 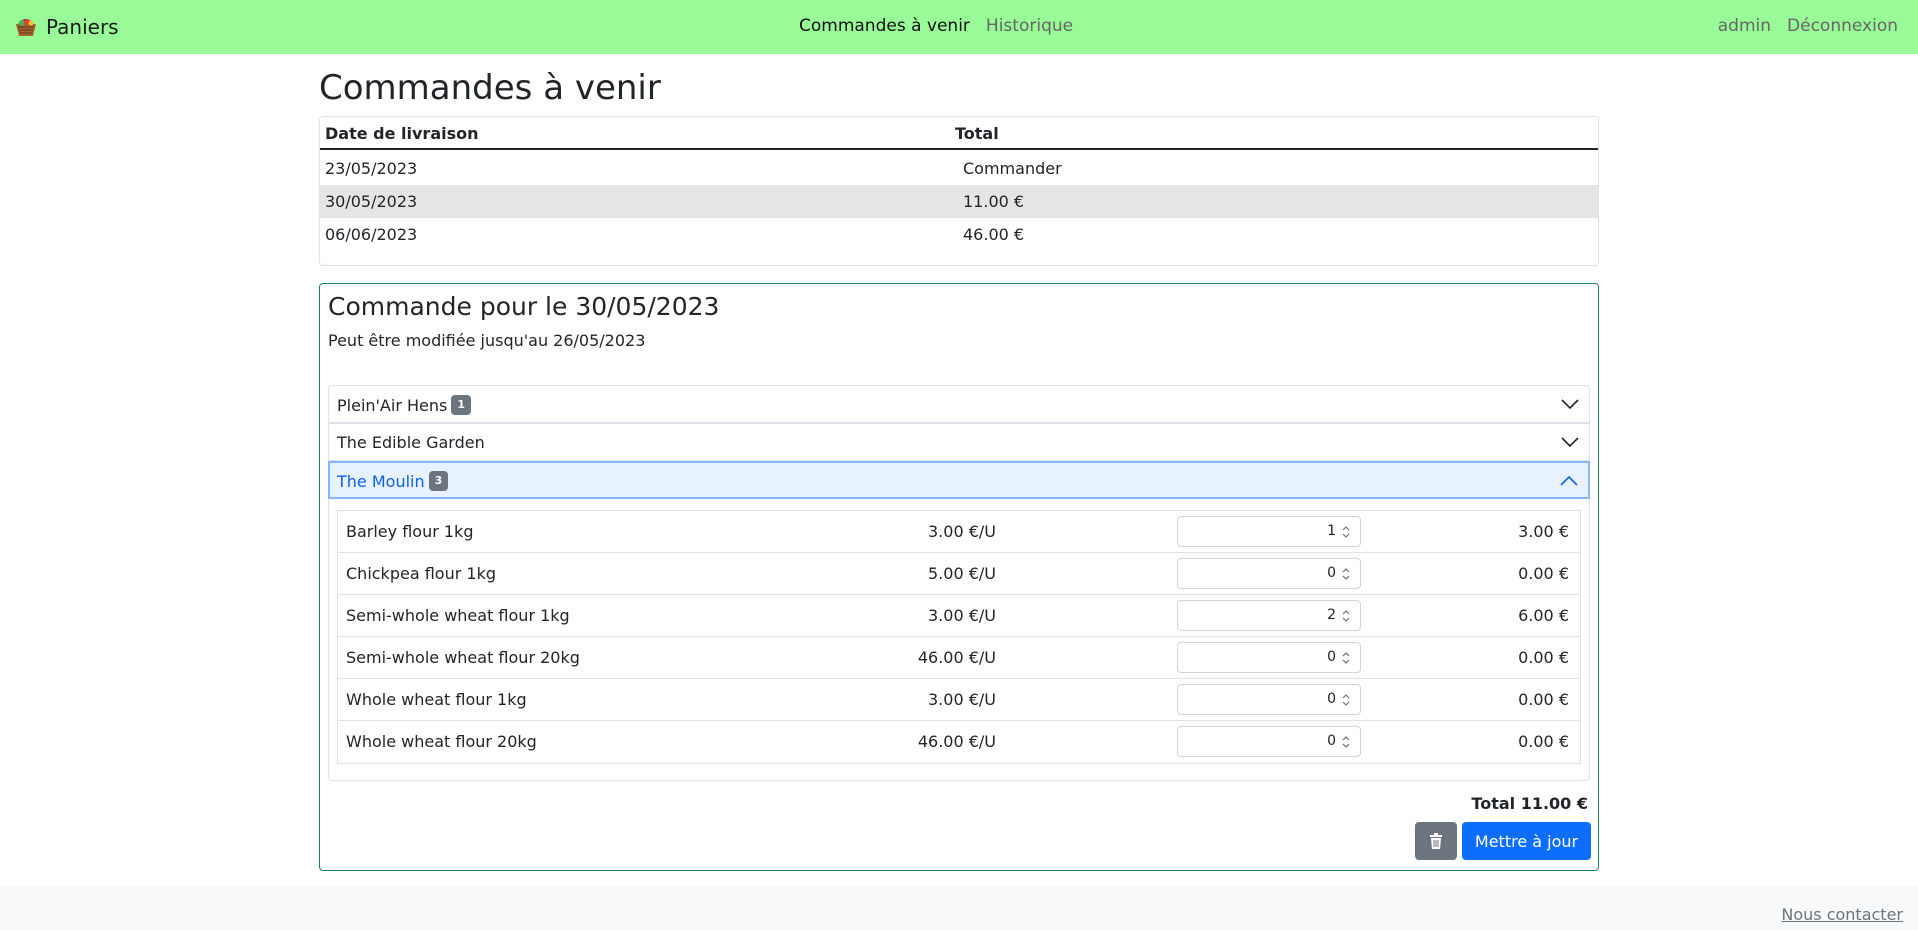 I want to click on nav-logout: Déconnexion, so click(x=1842, y=26).